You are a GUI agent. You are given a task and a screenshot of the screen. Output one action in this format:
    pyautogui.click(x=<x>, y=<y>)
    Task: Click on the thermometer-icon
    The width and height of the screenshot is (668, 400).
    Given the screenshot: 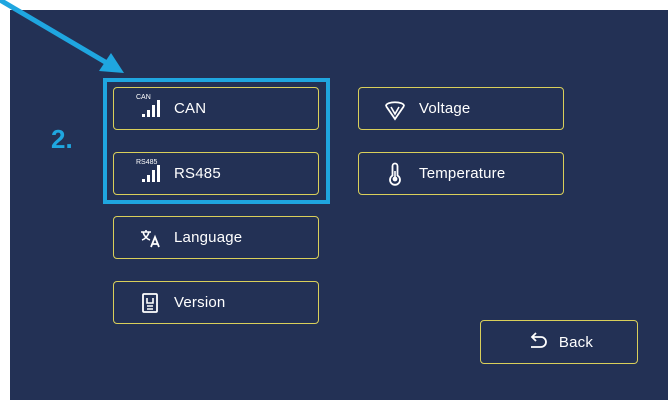 What is the action you would take?
    pyautogui.click(x=395, y=174)
    